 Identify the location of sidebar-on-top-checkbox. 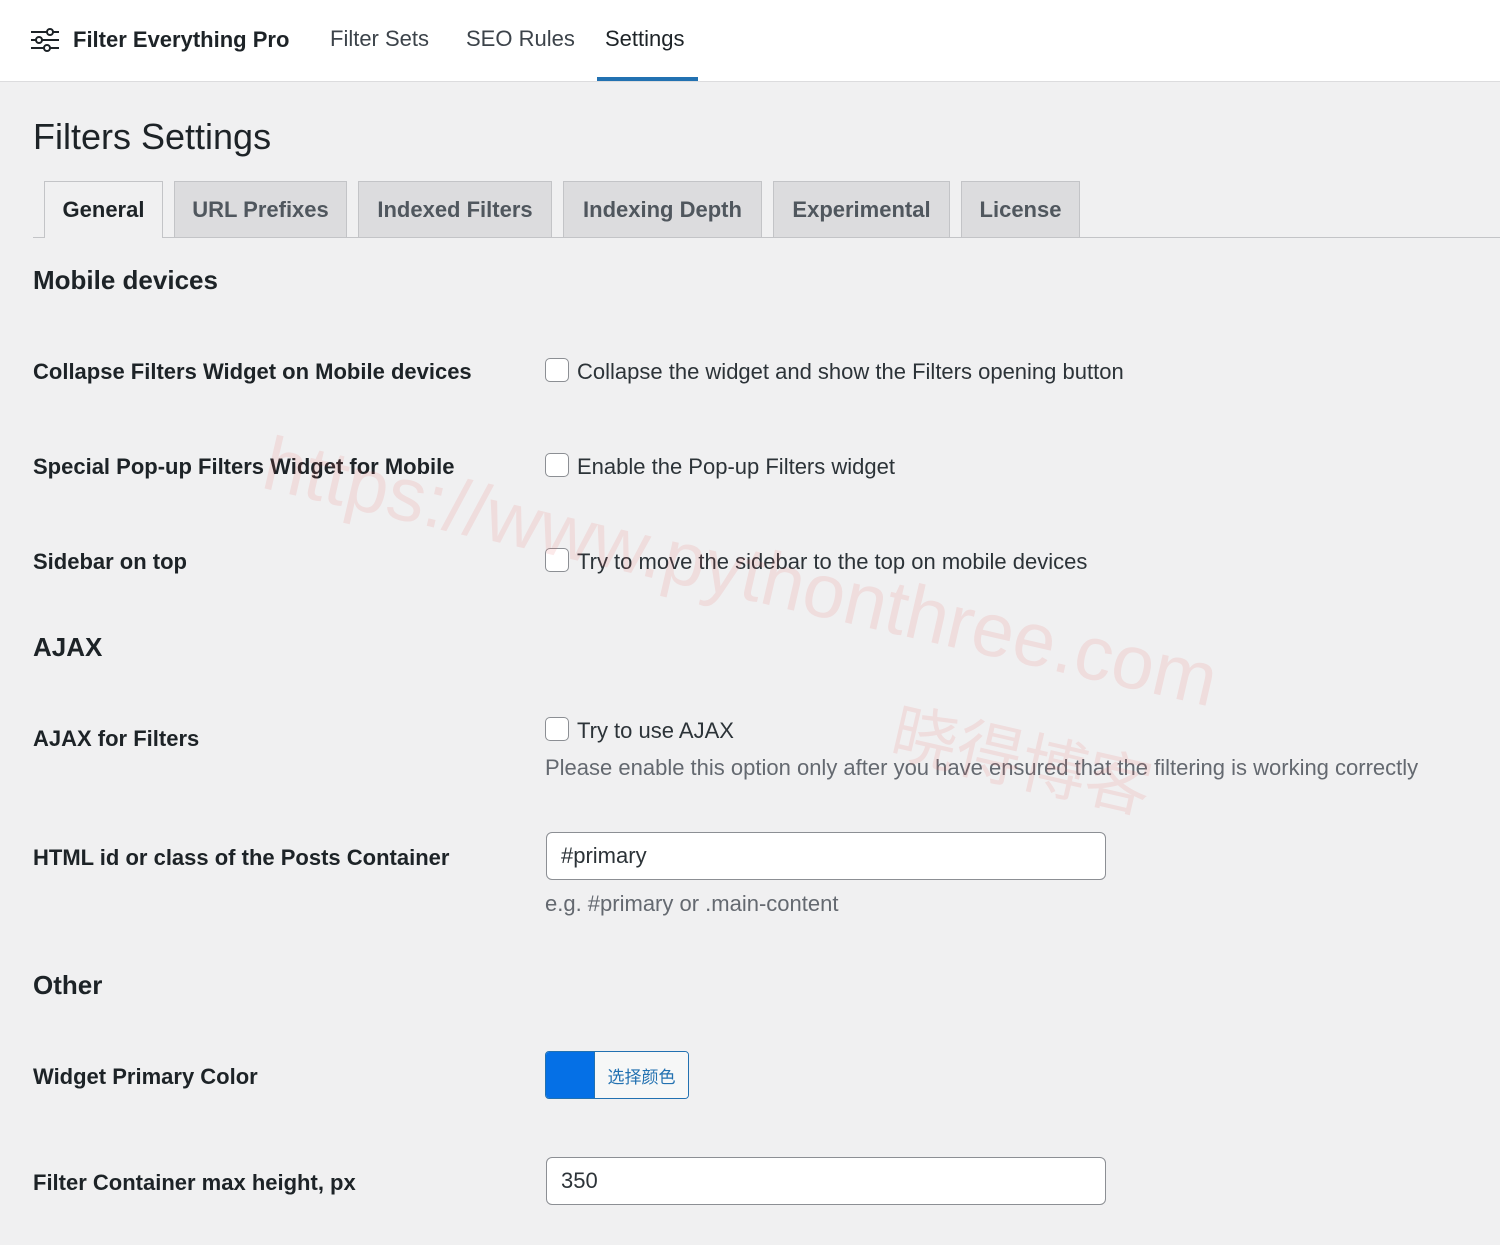
(557, 560).